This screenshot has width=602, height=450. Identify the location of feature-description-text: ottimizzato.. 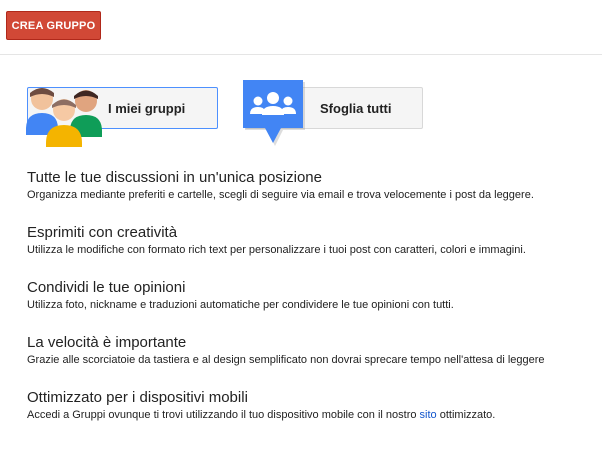
(466, 415).